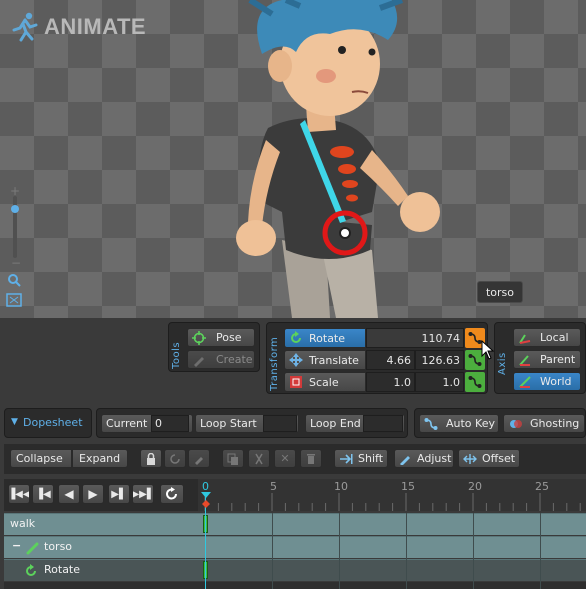  I want to click on trash-button, so click(311, 458).